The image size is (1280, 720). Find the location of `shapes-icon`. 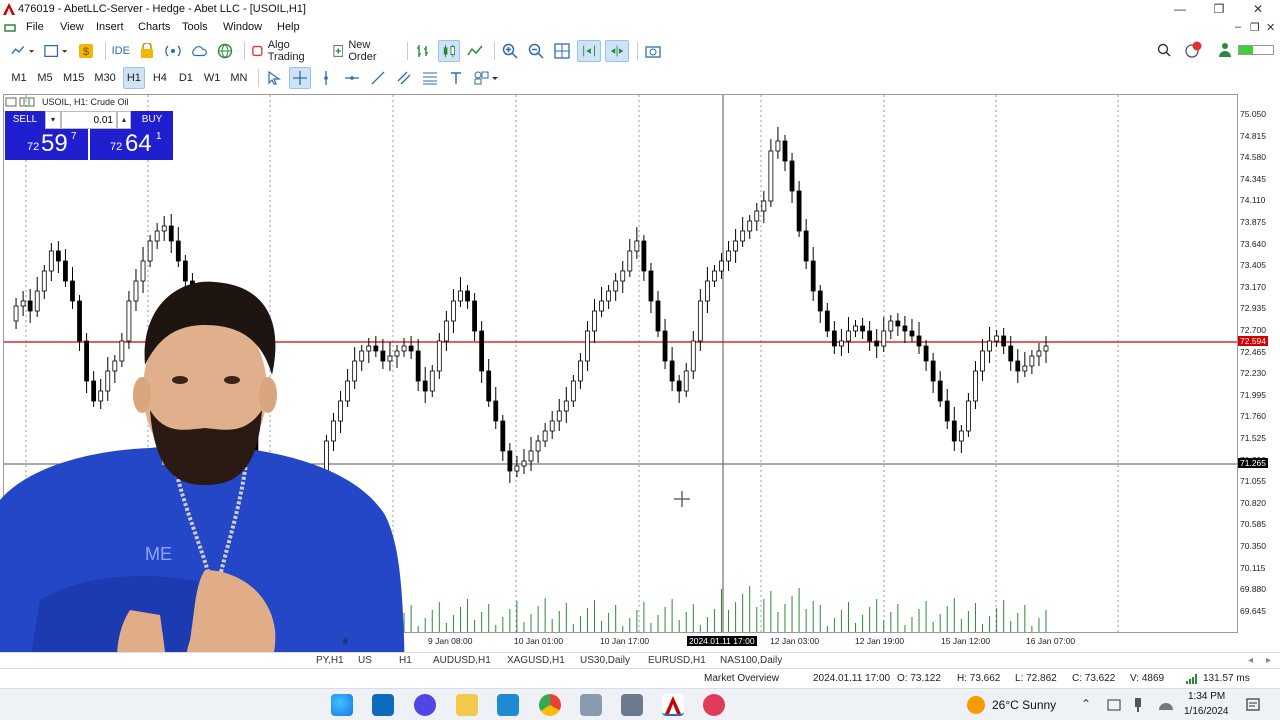

shapes-icon is located at coordinates (486, 78).